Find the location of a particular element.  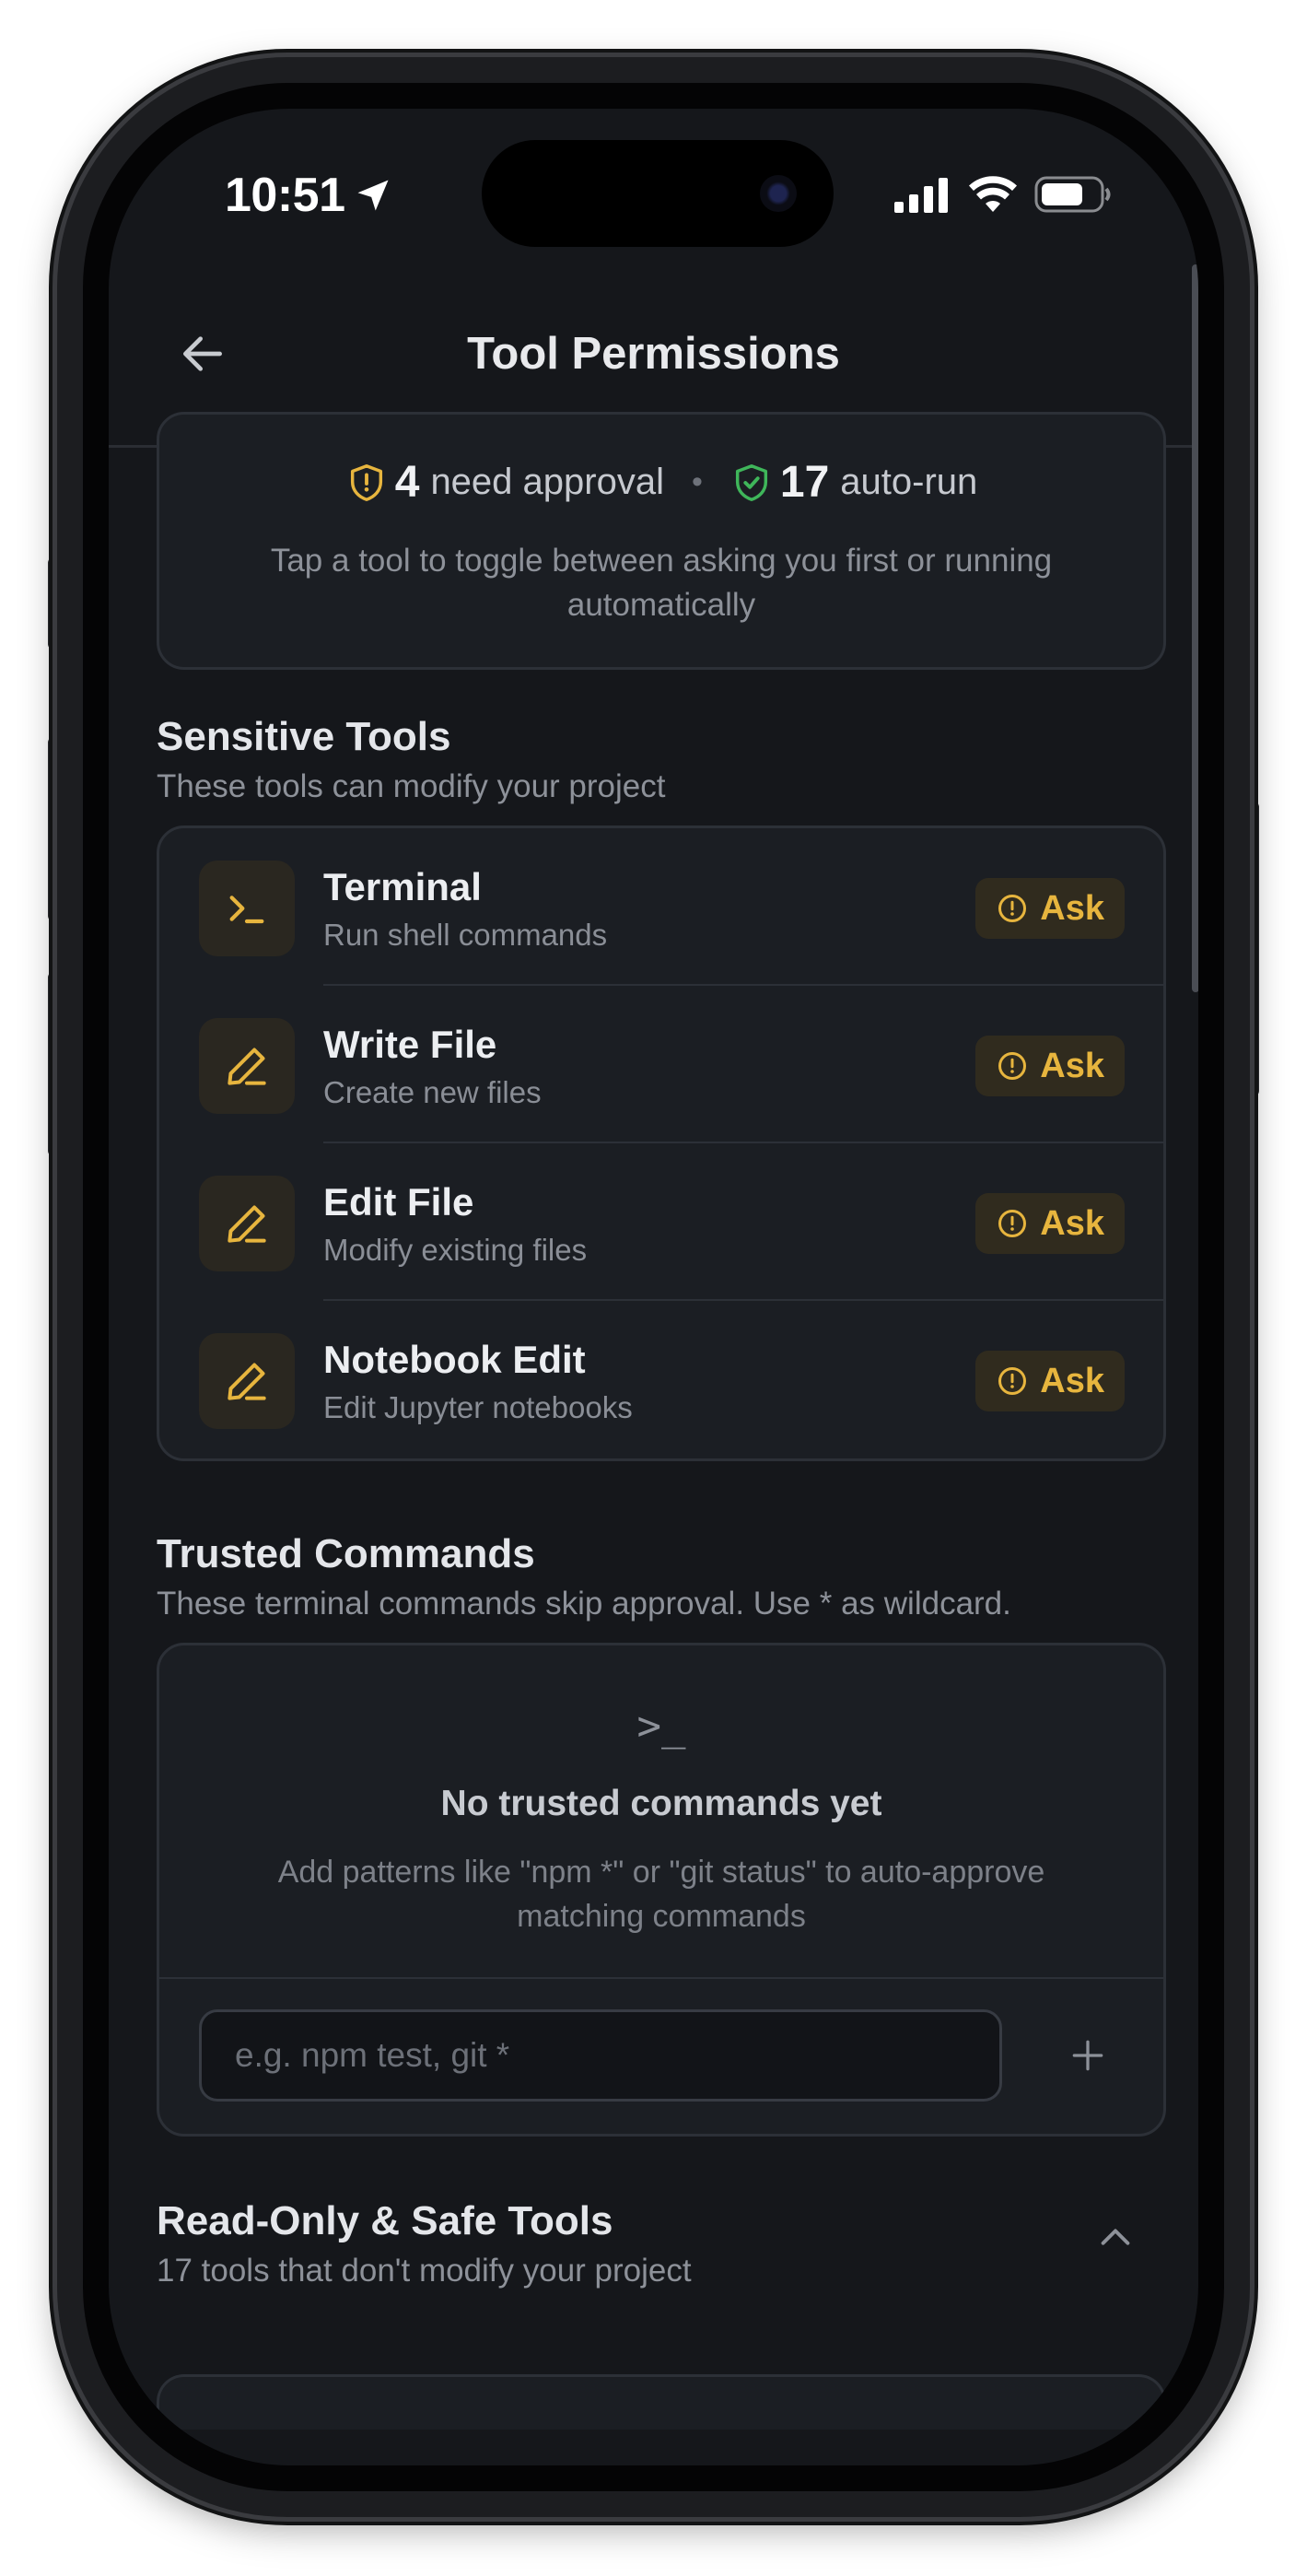

cellular-signal-icon is located at coordinates (921, 195).